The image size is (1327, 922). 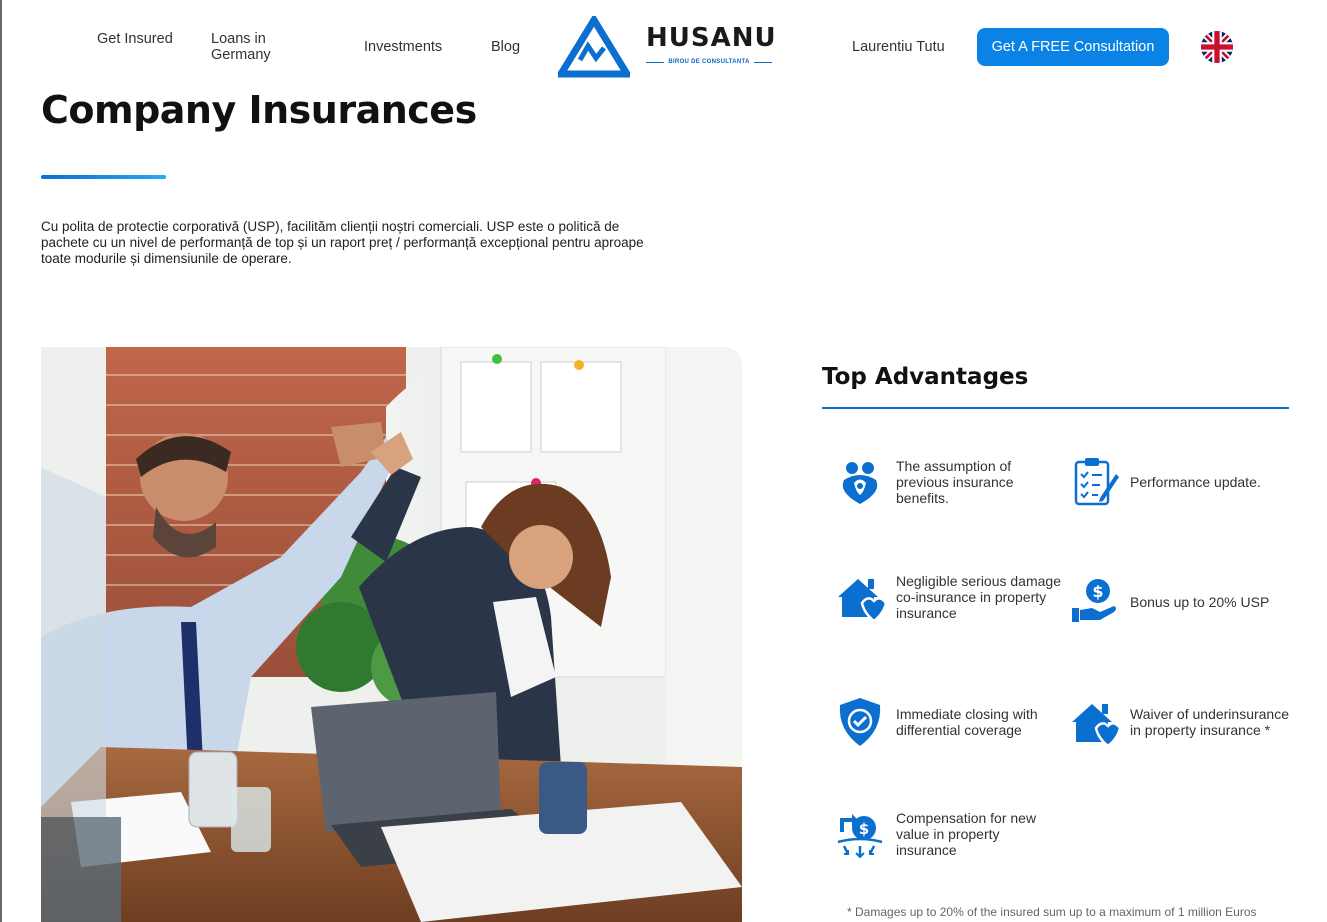 What do you see at coordinates (403, 47) in the screenshot?
I see `nav-investments: Investments` at bounding box center [403, 47].